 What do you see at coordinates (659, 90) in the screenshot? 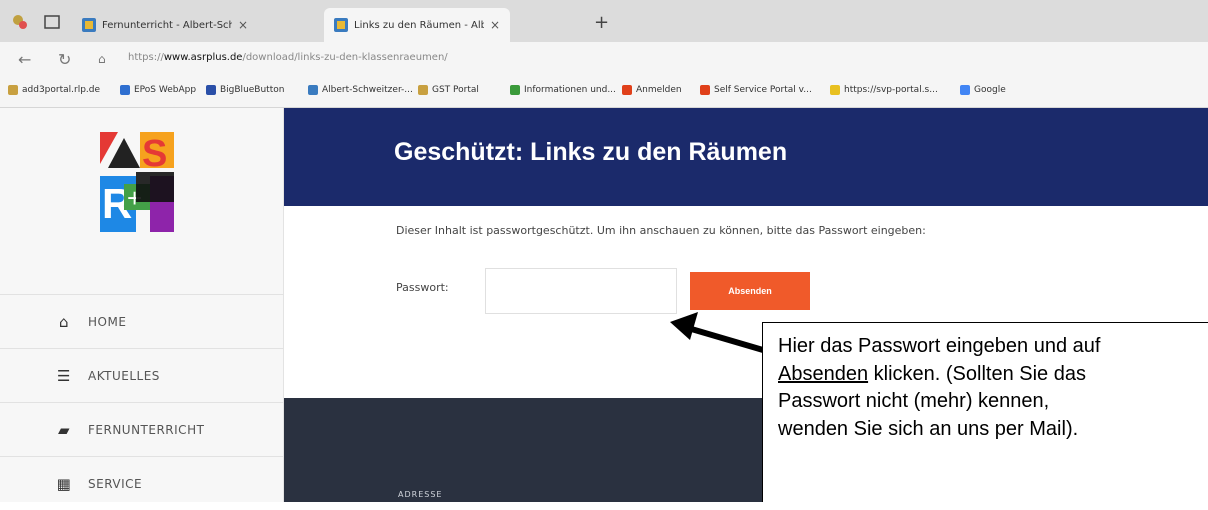
I see `bookmark-label: Anmelden` at bounding box center [659, 90].